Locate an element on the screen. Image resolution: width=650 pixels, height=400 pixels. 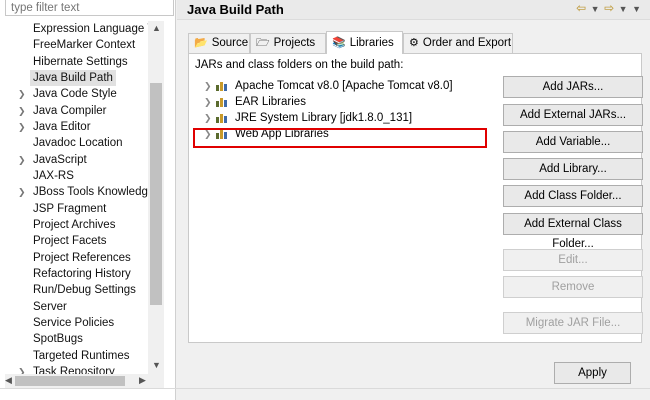
tree-item: JAX-RS is located at coordinates (75, 176).